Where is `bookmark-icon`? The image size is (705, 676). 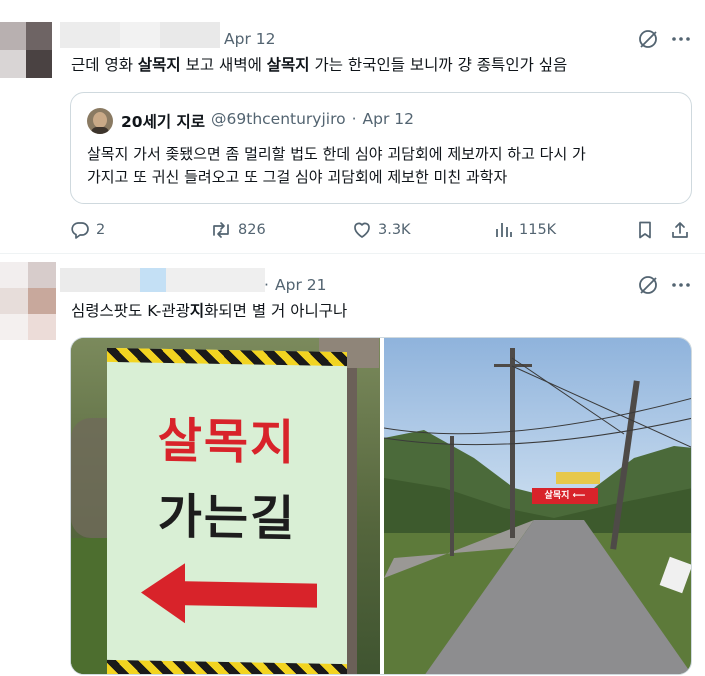
bookmark-icon is located at coordinates (645, 230).